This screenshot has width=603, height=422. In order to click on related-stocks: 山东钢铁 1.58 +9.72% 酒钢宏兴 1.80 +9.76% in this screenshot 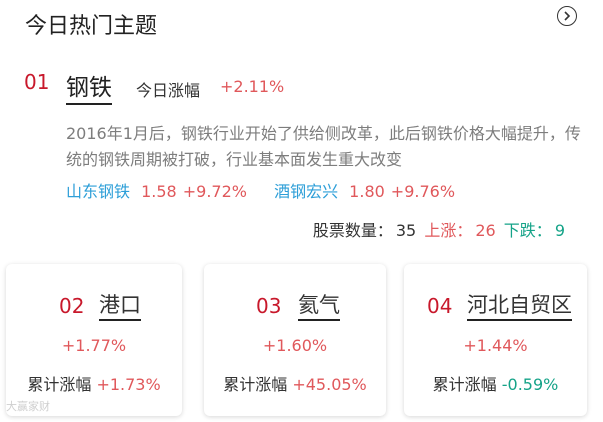, I will do `click(271, 192)`.